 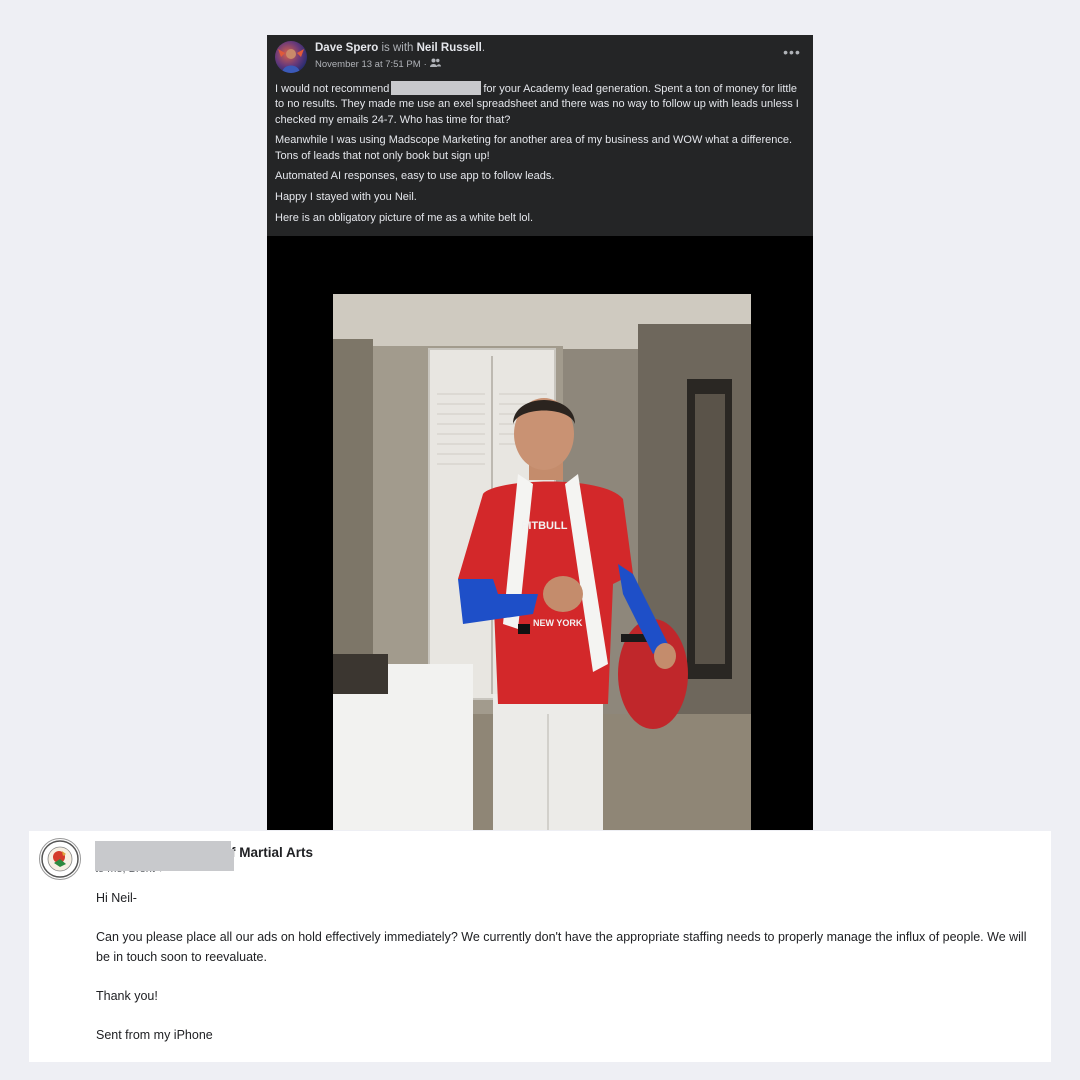 What do you see at coordinates (449, 48) in the screenshot?
I see `tagged-name: Neil Russell` at bounding box center [449, 48].